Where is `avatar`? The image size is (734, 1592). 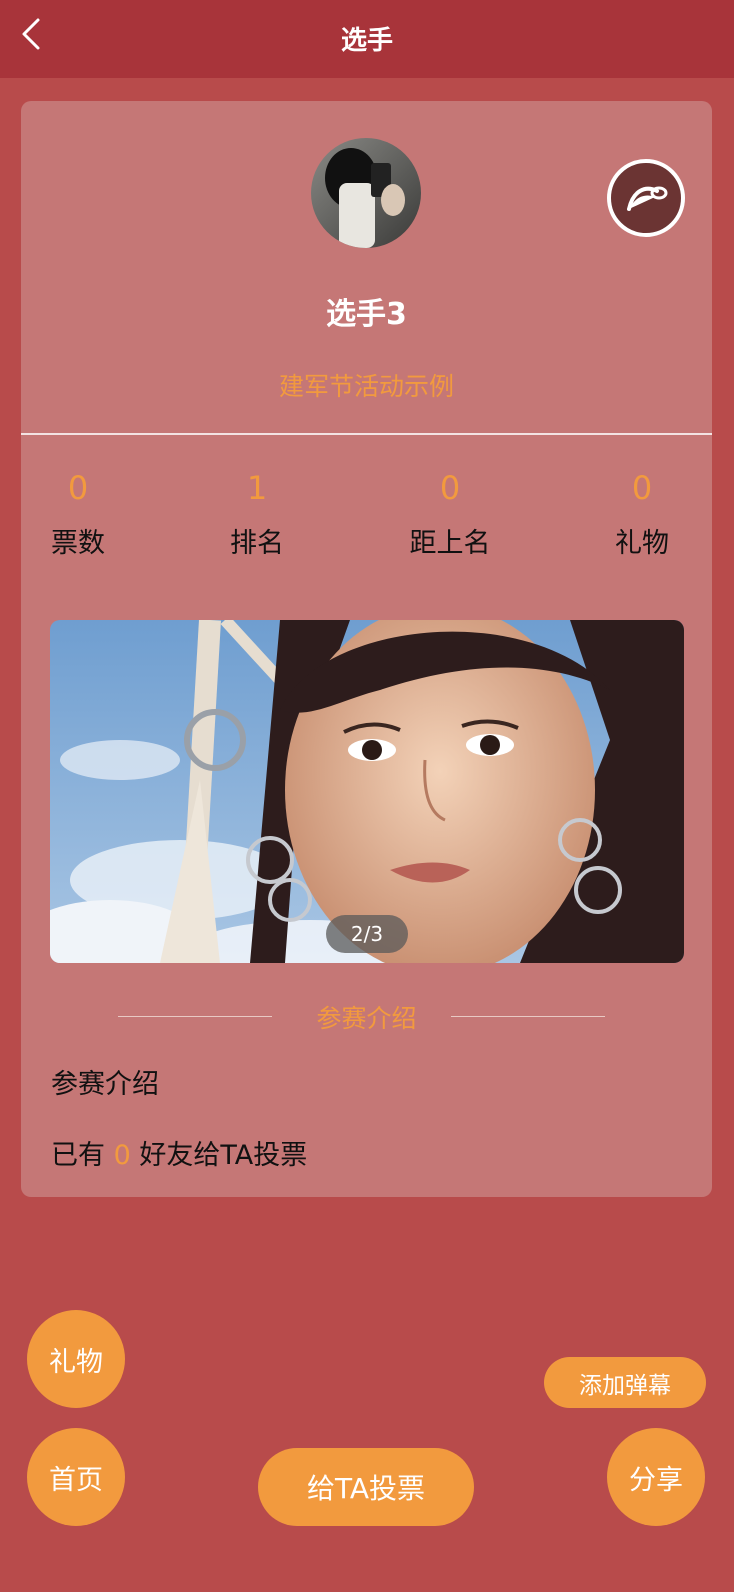
avatar is located at coordinates (366, 193).